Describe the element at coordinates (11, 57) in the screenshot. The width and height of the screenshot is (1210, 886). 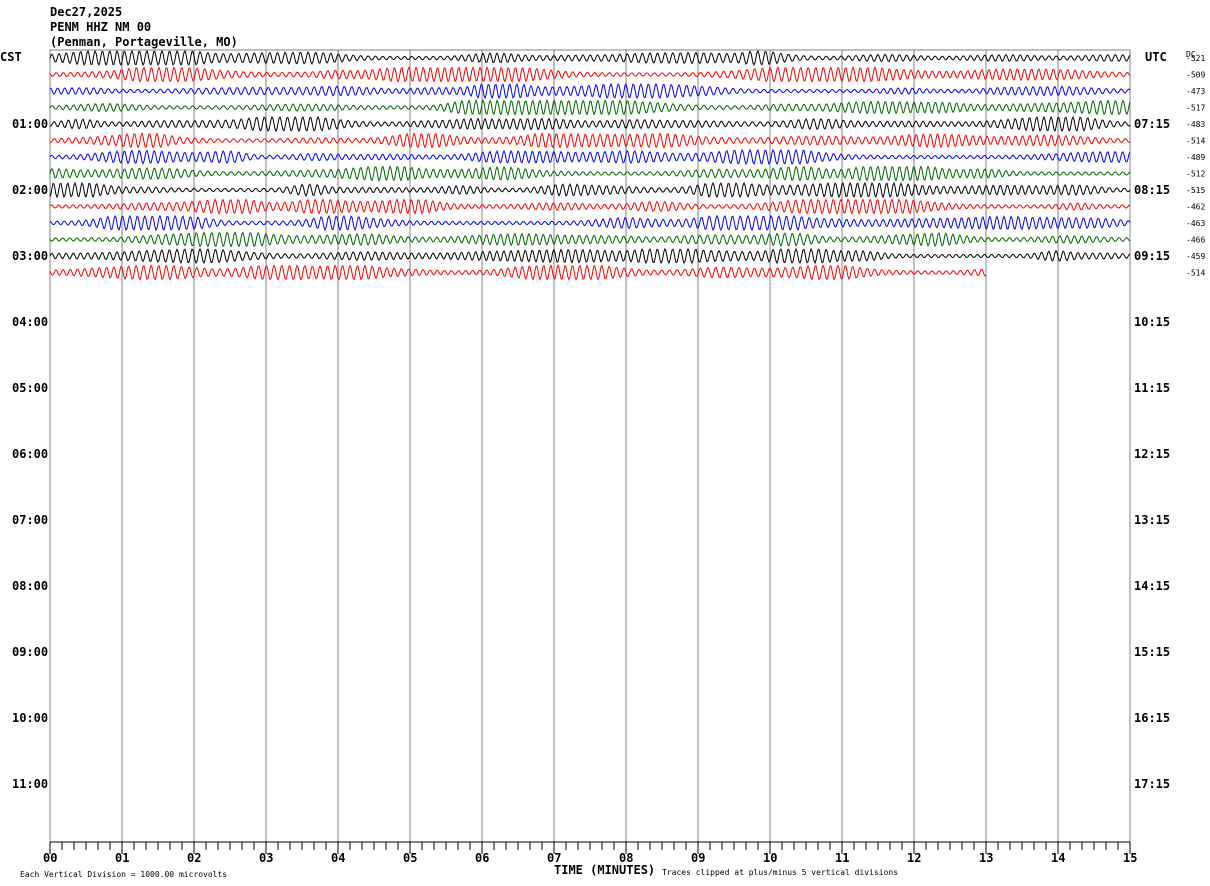
I see `left-timezone: CST` at that location.